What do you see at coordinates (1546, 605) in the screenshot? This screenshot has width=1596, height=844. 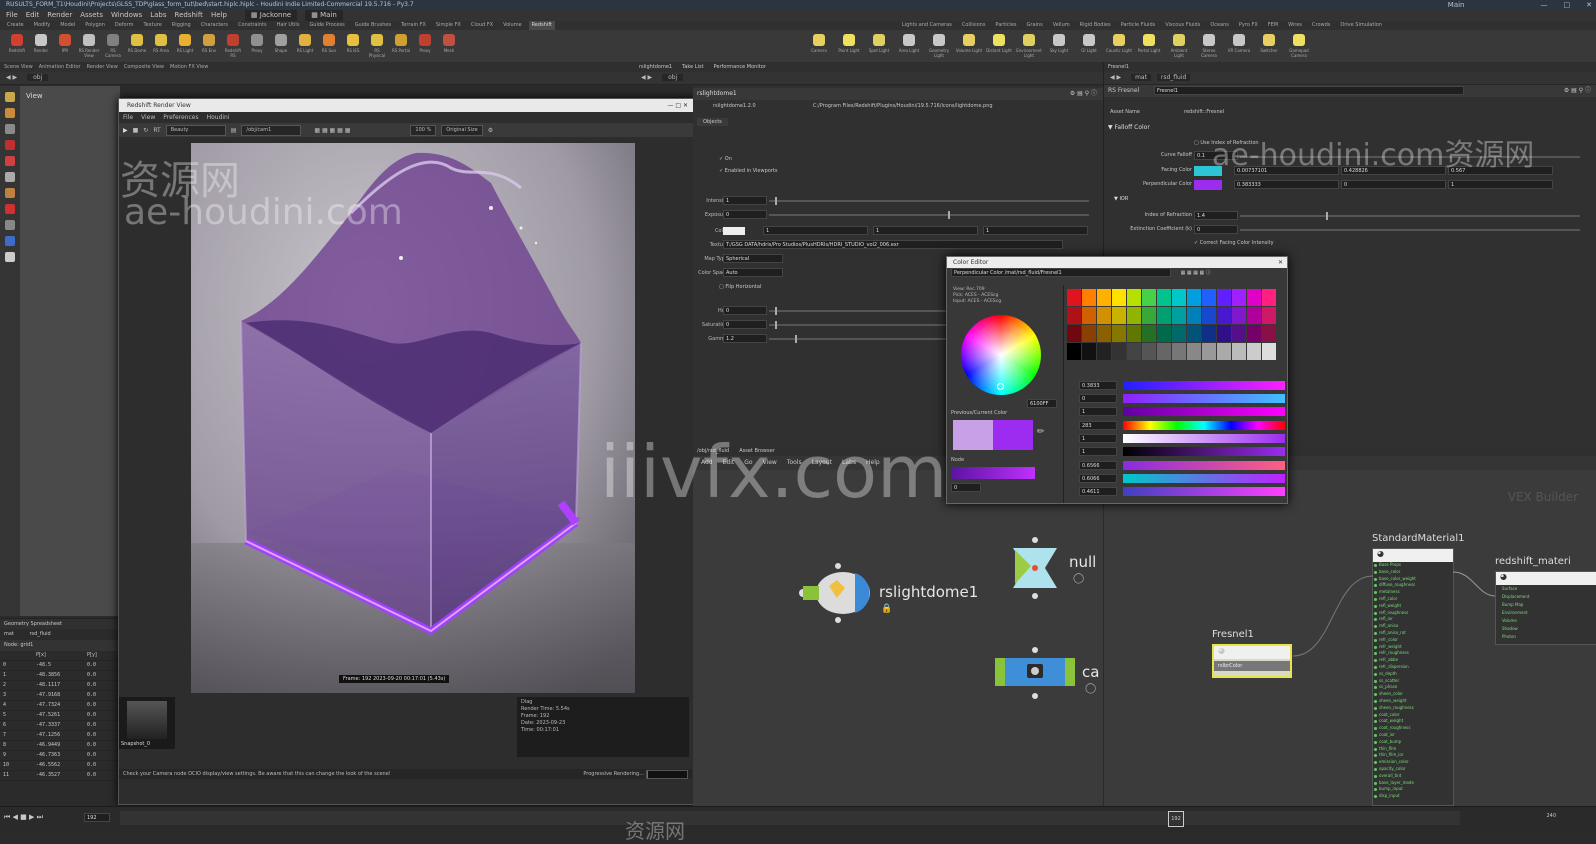 I see `node-input-port: Bump Map` at bounding box center [1546, 605].